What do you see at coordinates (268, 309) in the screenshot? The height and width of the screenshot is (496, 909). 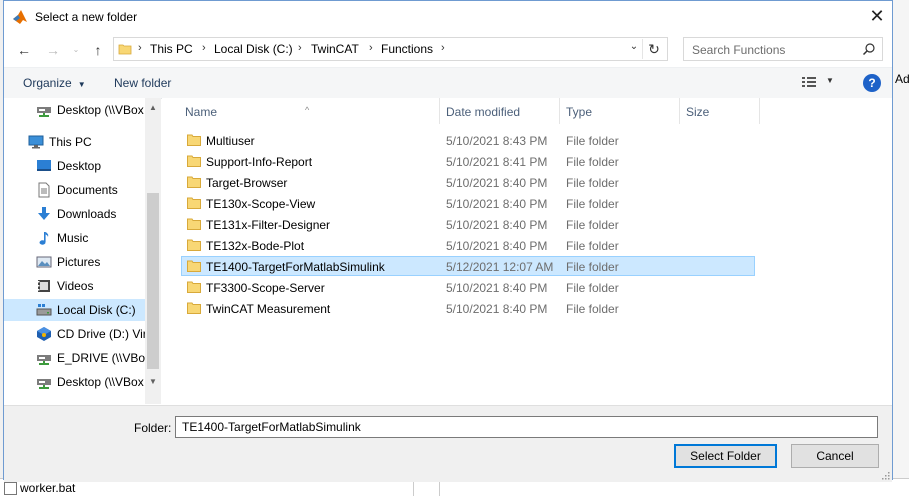 I see `file-name: TwinCAT Measurement` at bounding box center [268, 309].